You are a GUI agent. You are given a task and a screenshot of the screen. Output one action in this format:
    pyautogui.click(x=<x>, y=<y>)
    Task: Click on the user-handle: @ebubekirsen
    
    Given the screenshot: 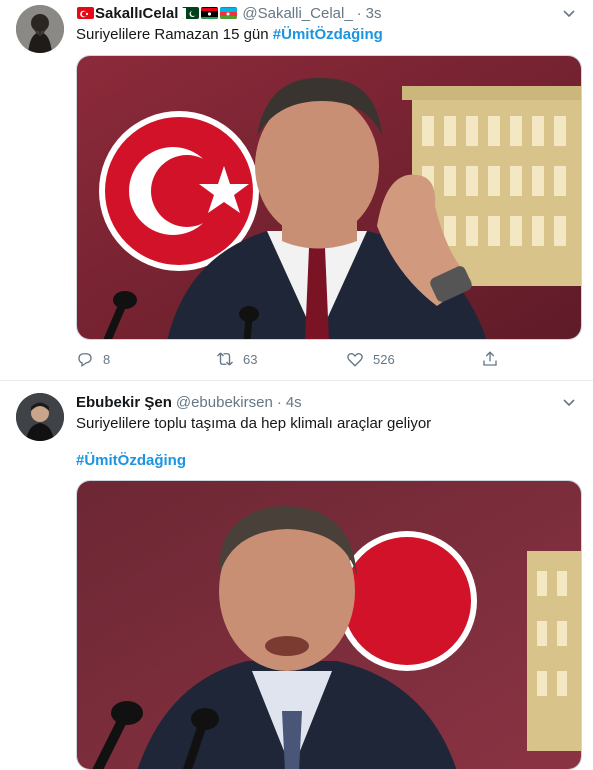 What is the action you would take?
    pyautogui.click(x=224, y=402)
    